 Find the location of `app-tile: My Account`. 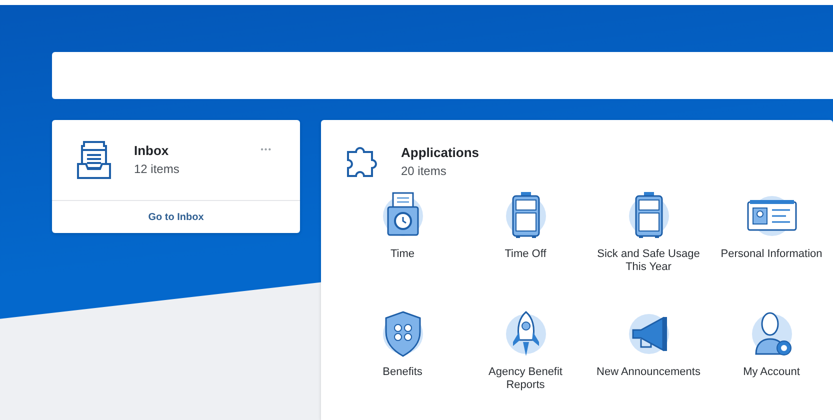

app-tile: My Account is located at coordinates (771, 360).